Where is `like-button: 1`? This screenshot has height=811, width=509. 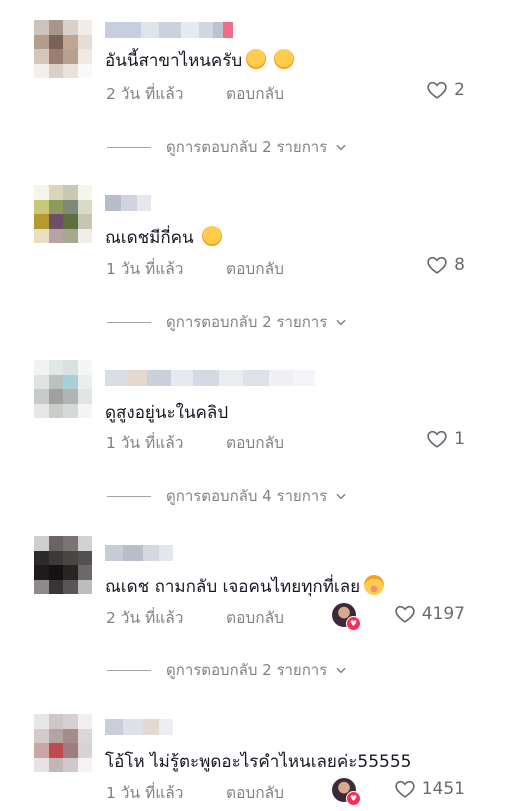 like-button: 1 is located at coordinates (445, 439).